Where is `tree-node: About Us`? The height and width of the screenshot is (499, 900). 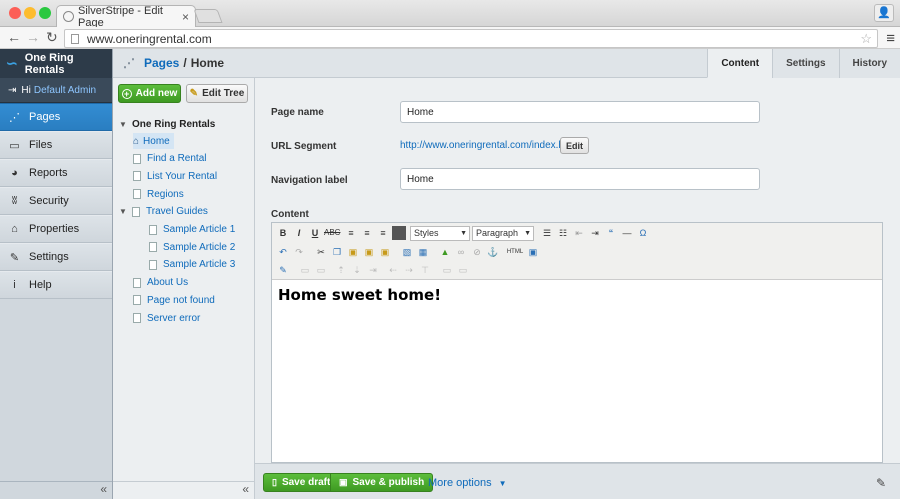 tree-node: About Us is located at coordinates (160, 283).